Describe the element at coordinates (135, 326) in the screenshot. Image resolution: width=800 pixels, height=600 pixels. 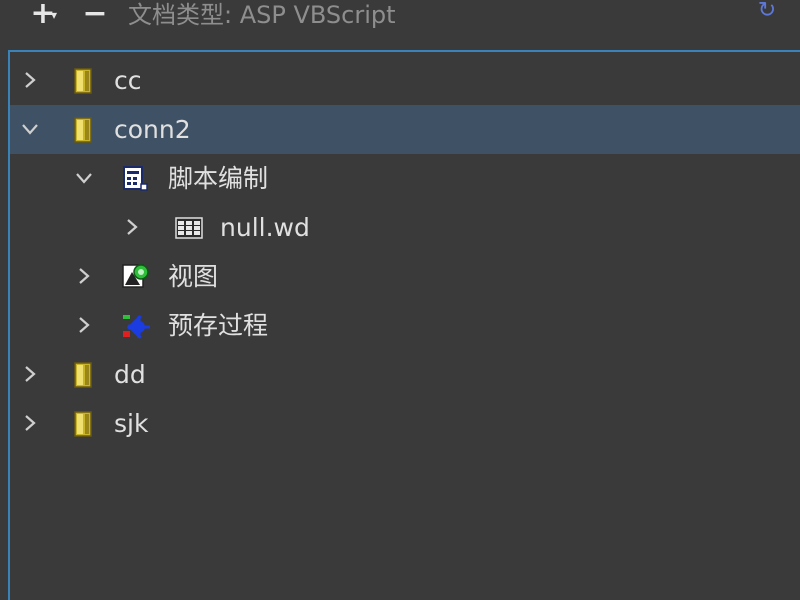
I see `stored-procedure-icon` at that location.